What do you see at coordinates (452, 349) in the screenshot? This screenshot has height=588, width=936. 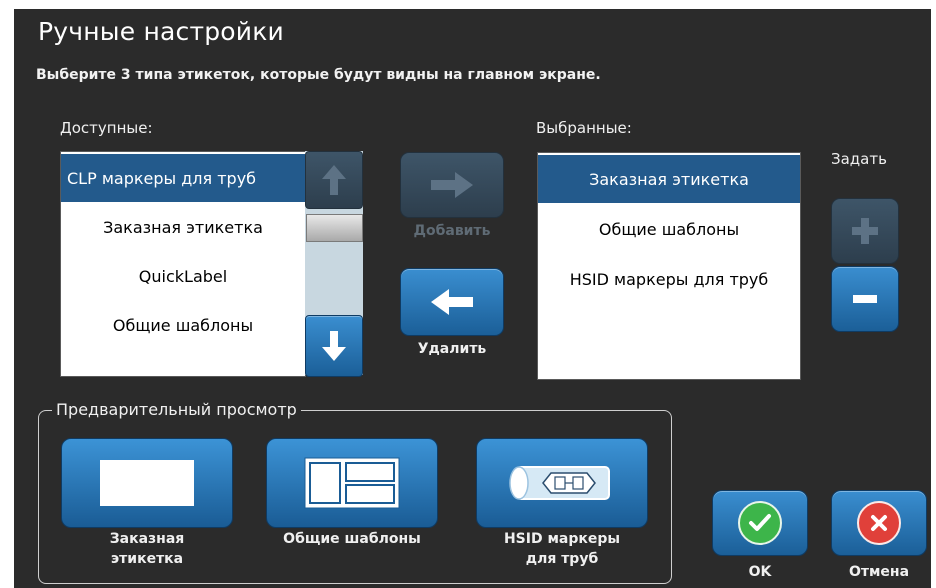 I see `remove-label: Удалить` at bounding box center [452, 349].